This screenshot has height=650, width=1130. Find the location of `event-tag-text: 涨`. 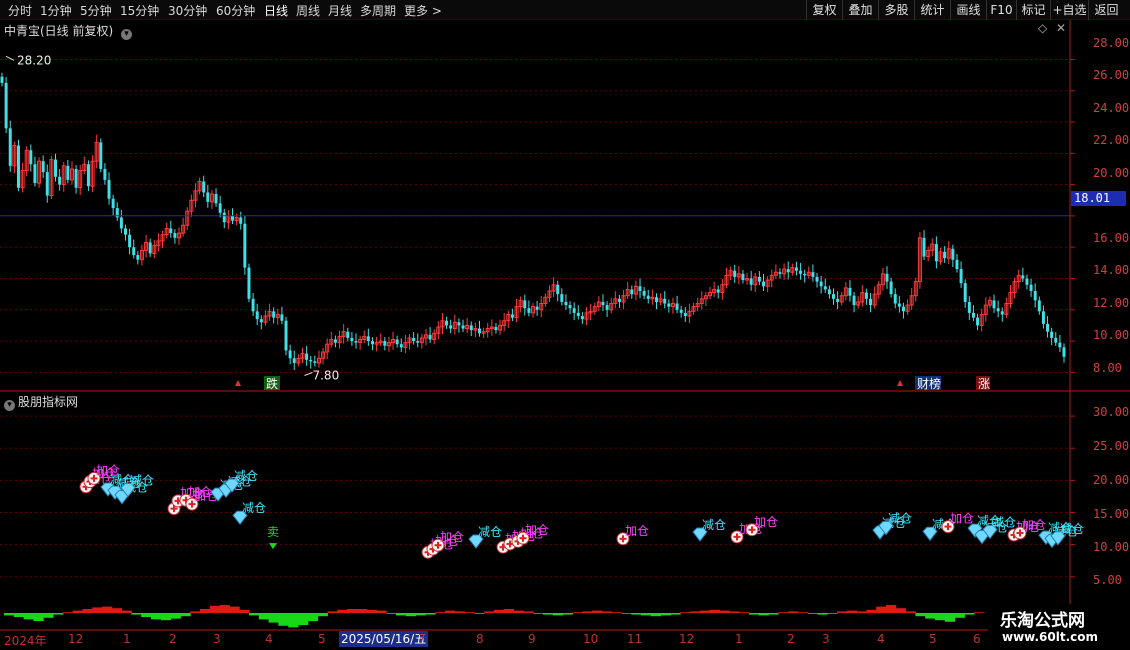

event-tag-text: 涨 is located at coordinates (984, 383).